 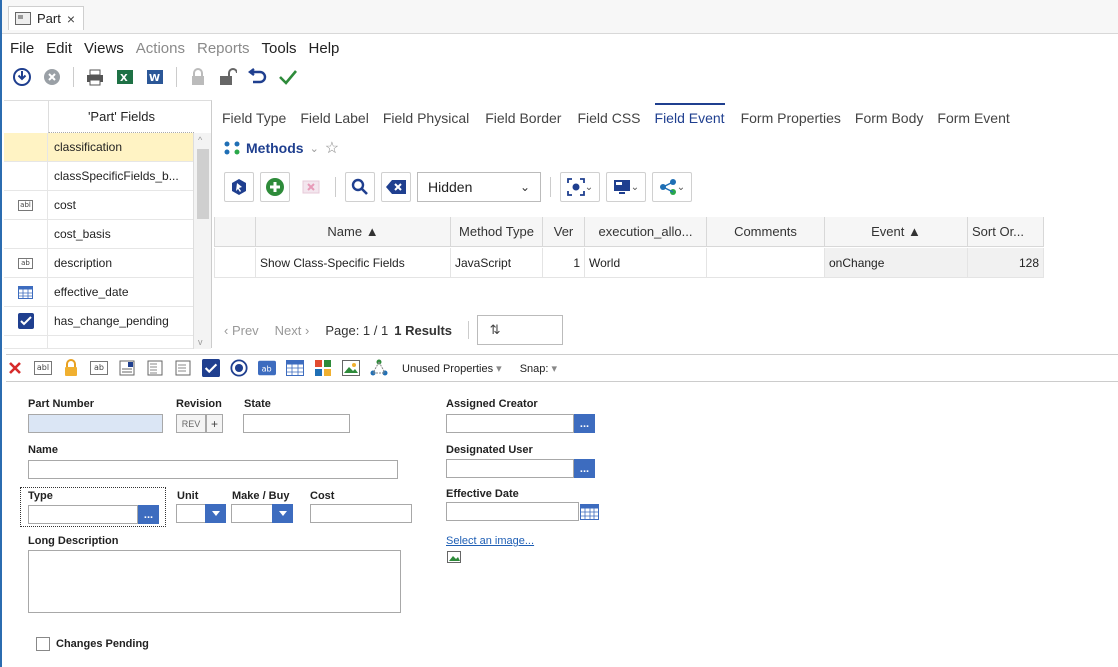 I want to click on state-field, so click(x=296, y=423).